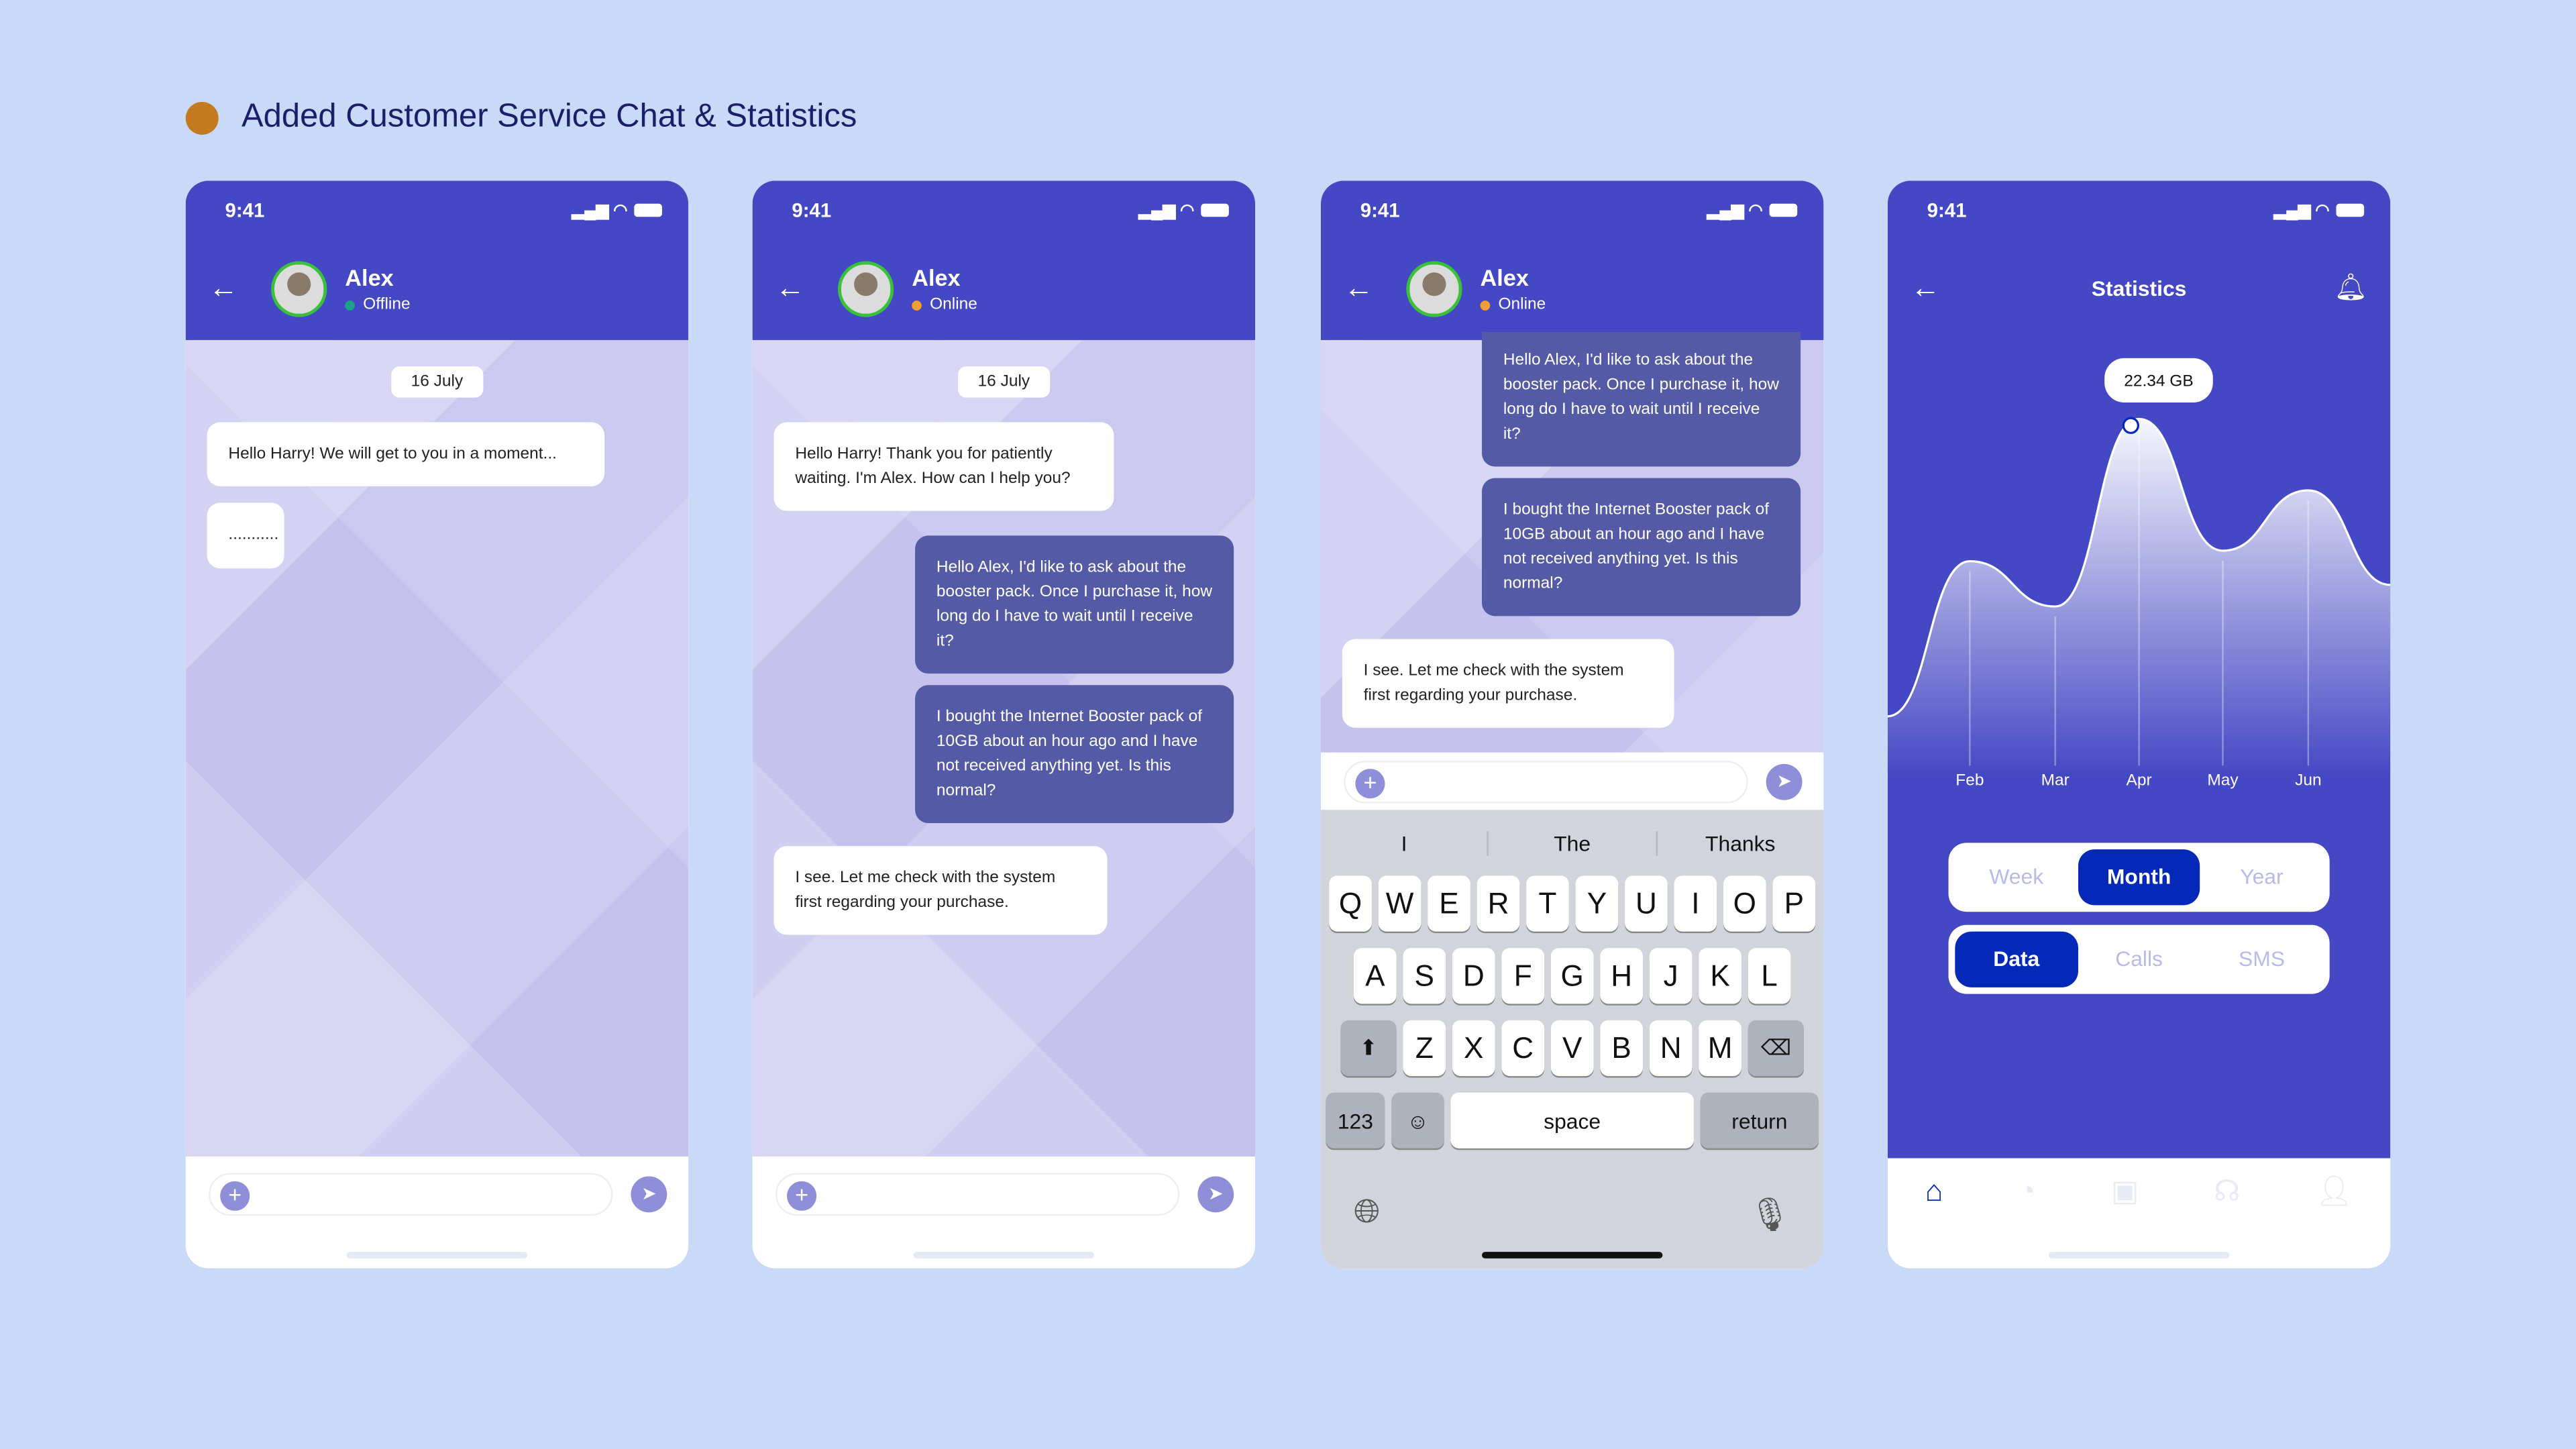  What do you see at coordinates (1473, 1048) in the screenshot?
I see `key-x: X` at bounding box center [1473, 1048].